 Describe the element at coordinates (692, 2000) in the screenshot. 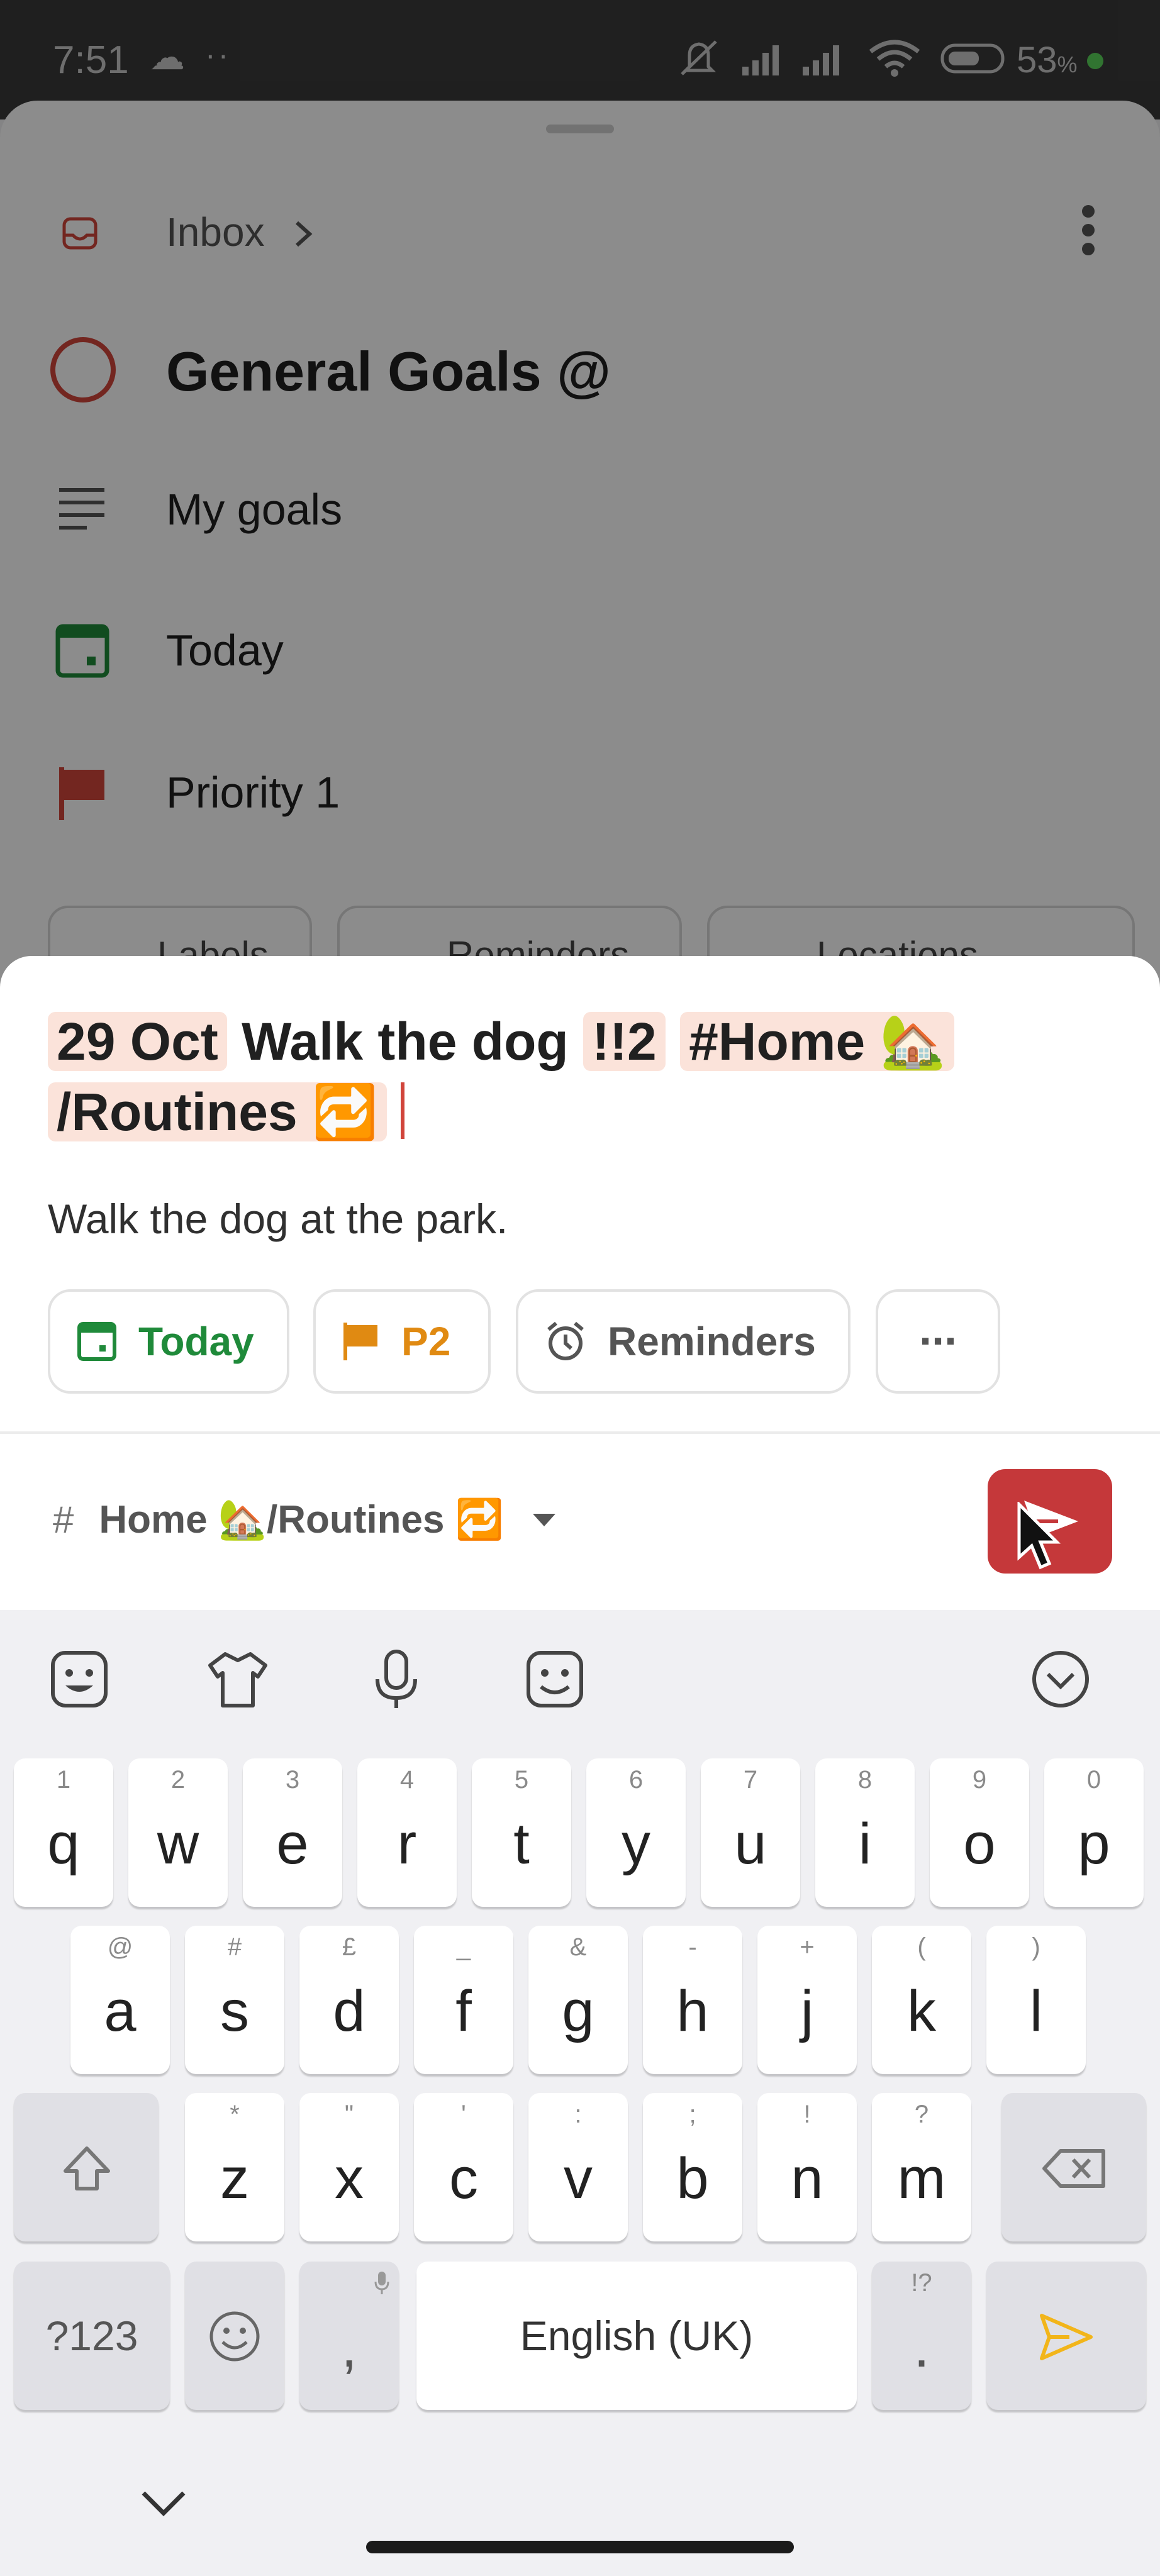

I see `key-h: -h` at that location.